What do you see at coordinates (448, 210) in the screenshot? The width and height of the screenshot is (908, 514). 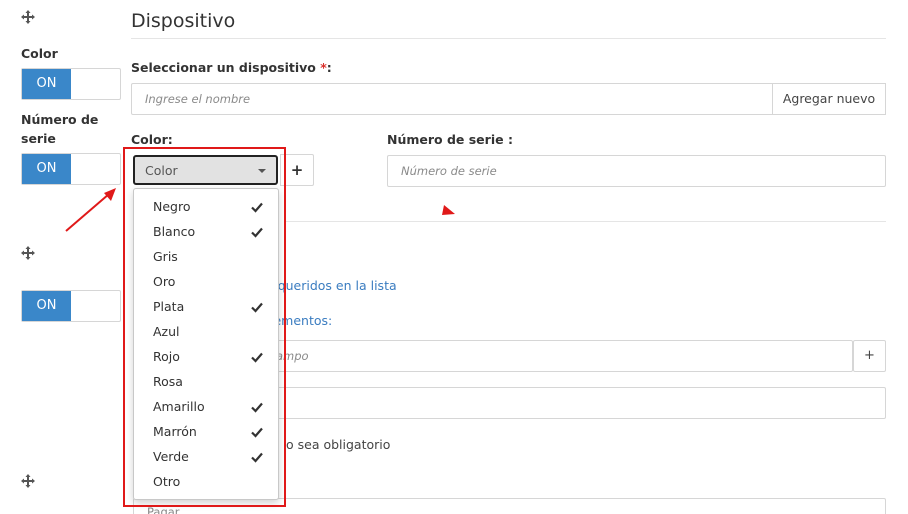 I see `cursor-arrow-fragment` at bounding box center [448, 210].